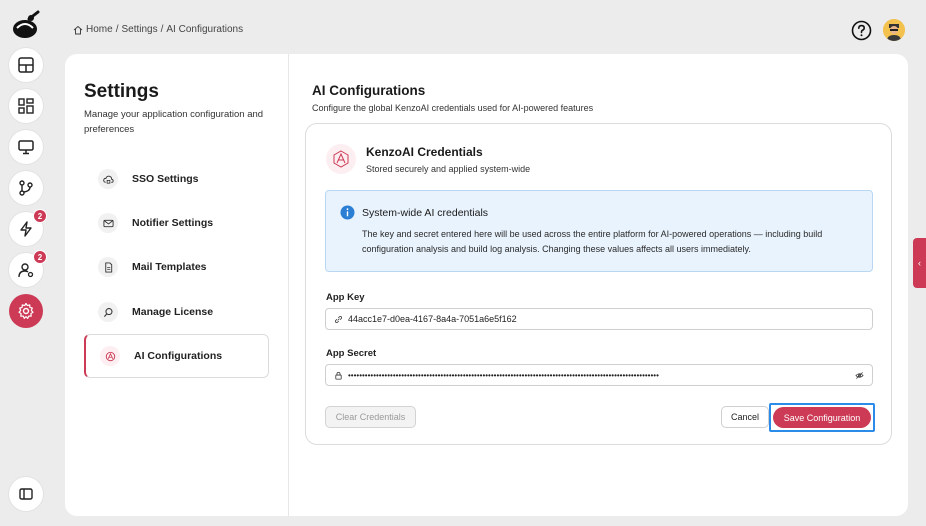  Describe the element at coordinates (370, 417) in the screenshot. I see `clear-credentials-button: Clear Credentials` at that location.